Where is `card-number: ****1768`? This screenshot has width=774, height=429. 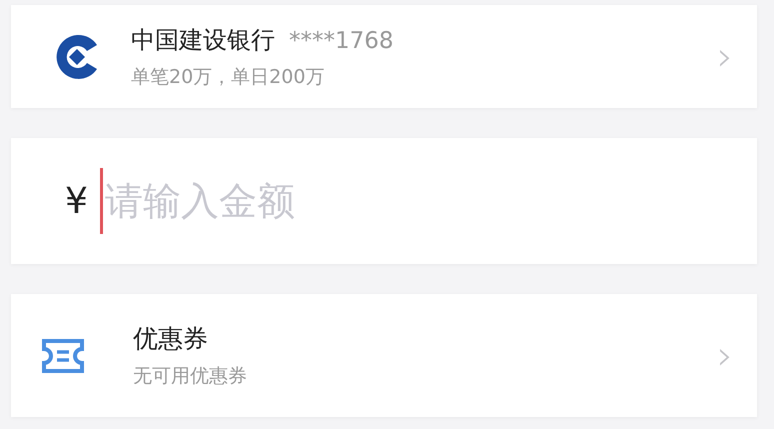
card-number: ****1768 is located at coordinates (341, 41).